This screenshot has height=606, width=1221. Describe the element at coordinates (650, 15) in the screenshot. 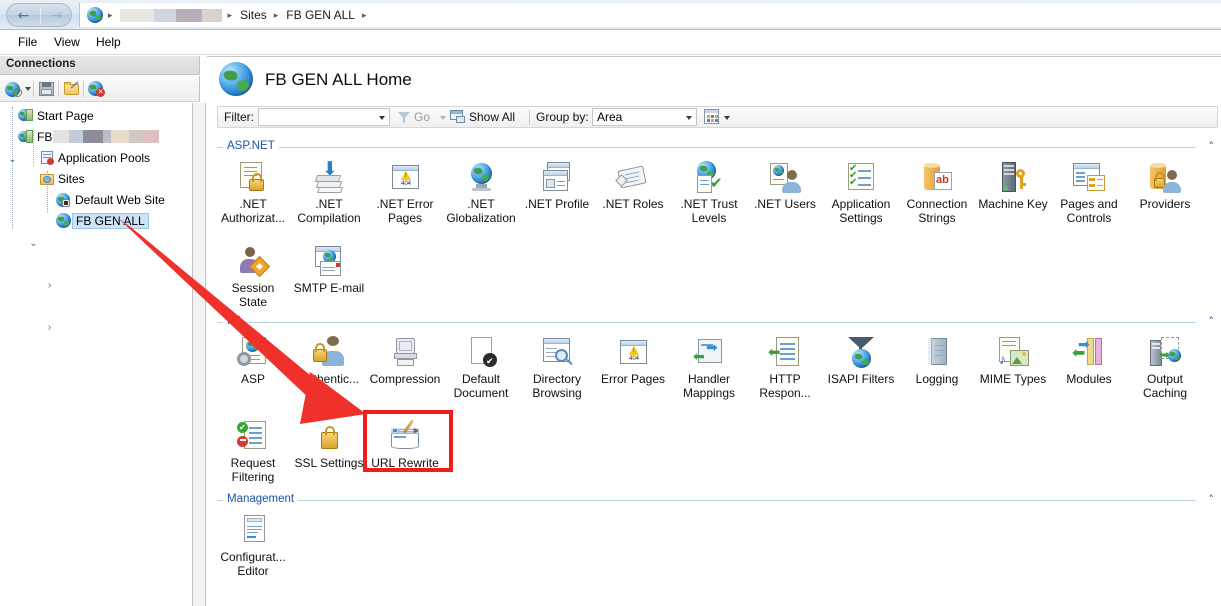

I see `breadcrumb: ▸ ▸ Sites ▸ FB GEN ALL ▸` at that location.